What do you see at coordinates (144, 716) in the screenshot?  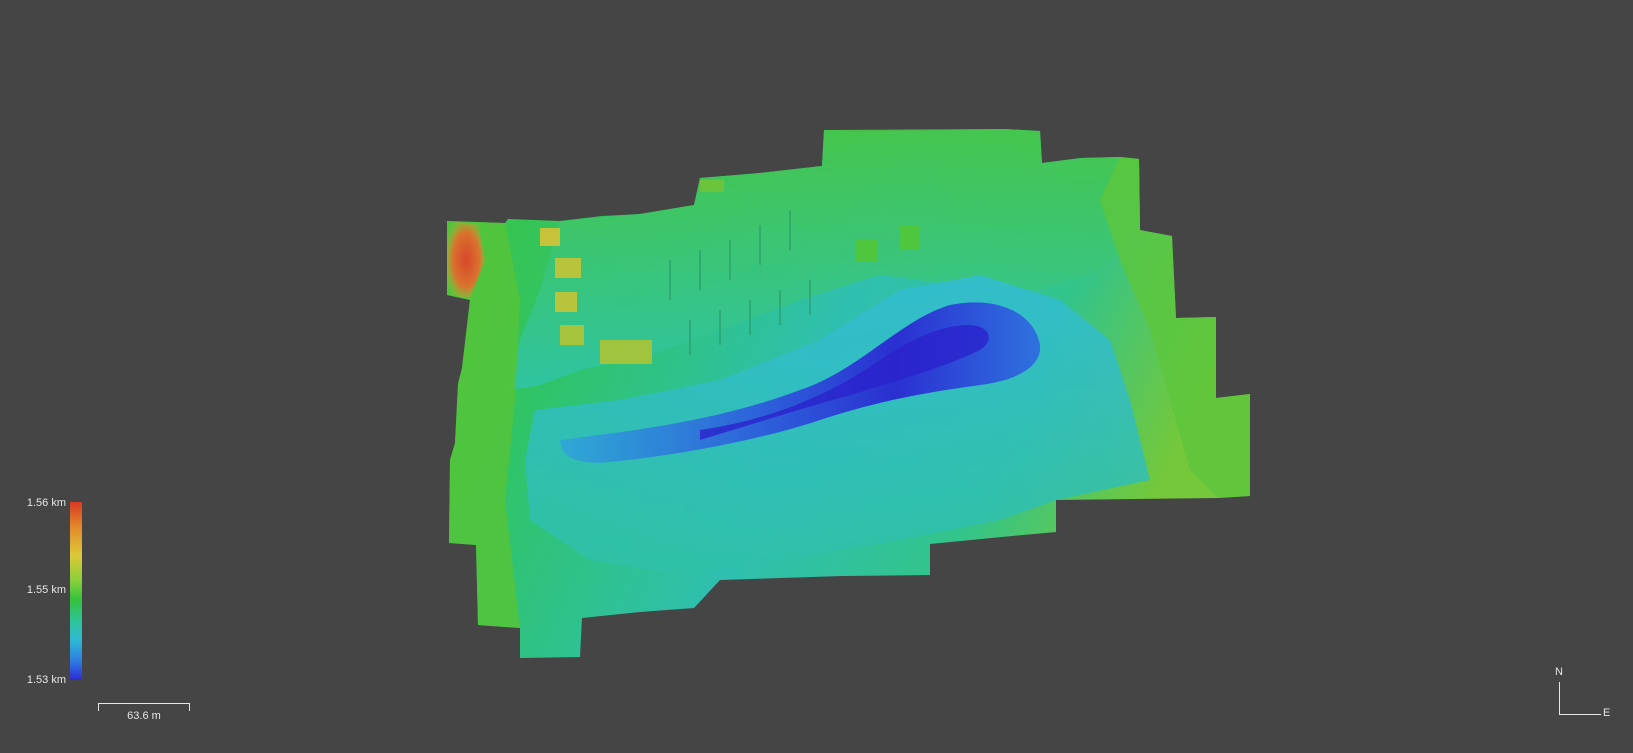 I see `scale-bar-label: 63.6 m` at bounding box center [144, 716].